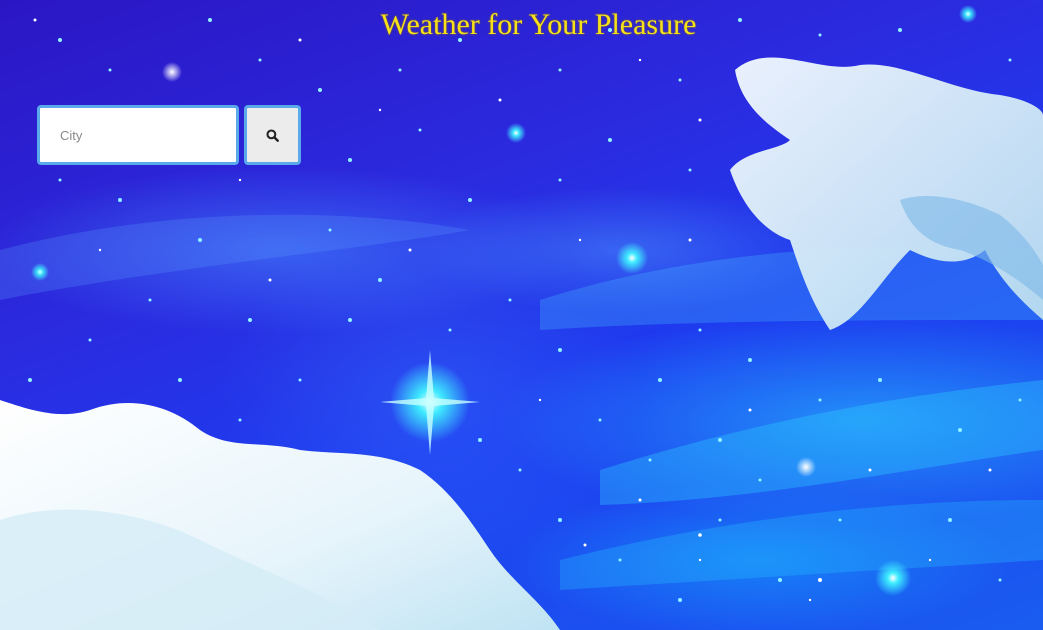  I want to click on city-search-form, so click(169, 135).